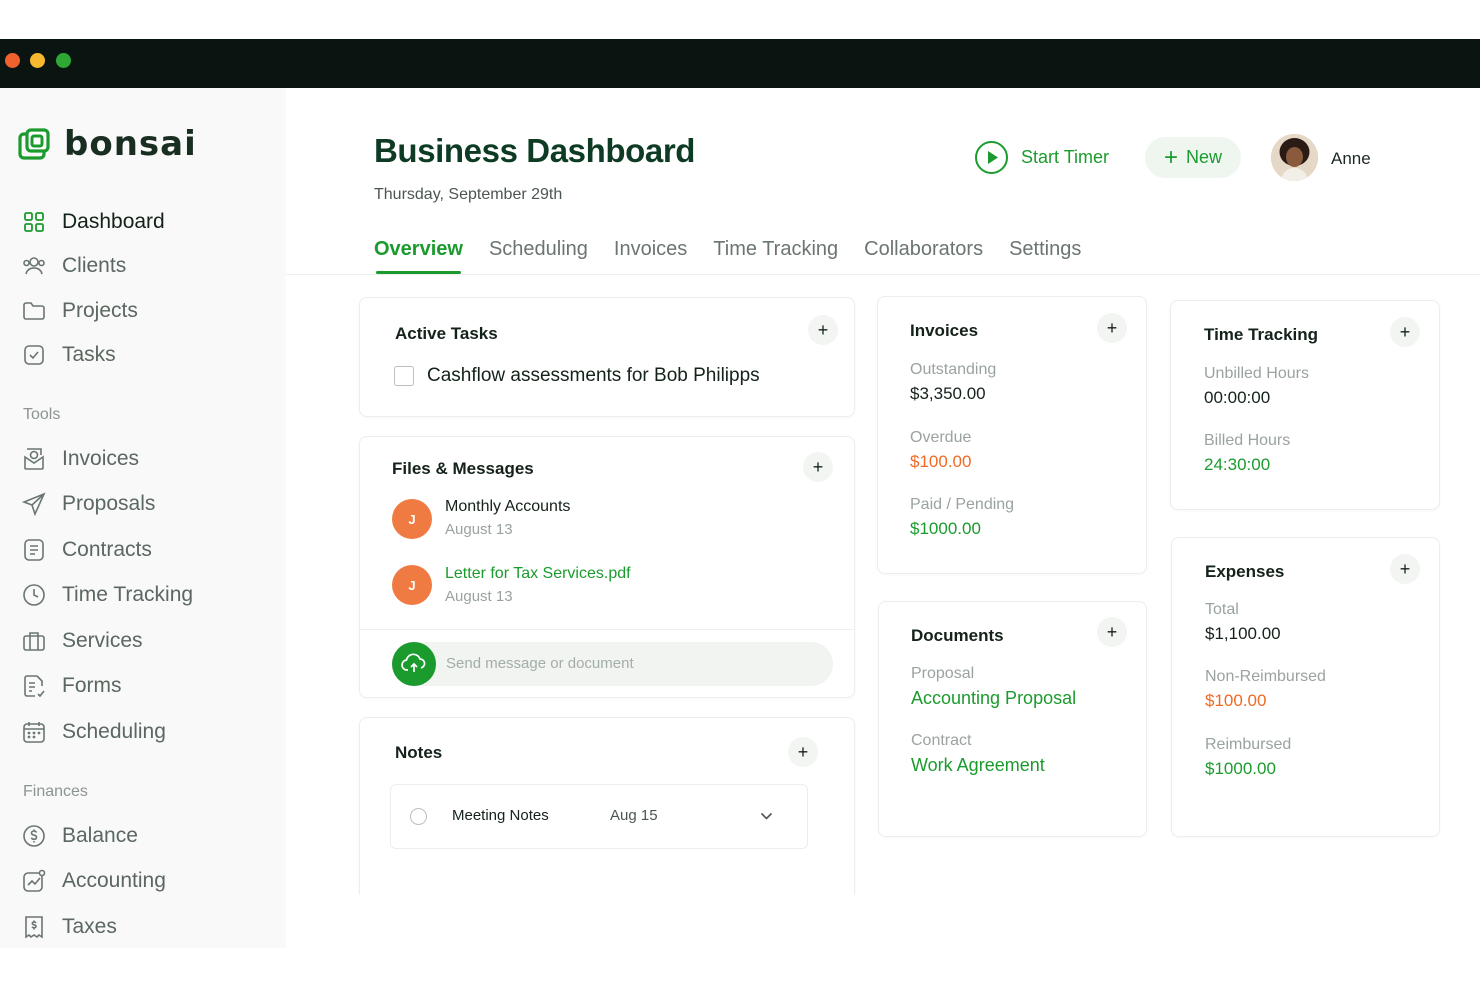 Image resolution: width=1480 pixels, height=988 pixels. Describe the element at coordinates (993, 698) in the screenshot. I see `proposal-link: Accounting Proposal` at that location.